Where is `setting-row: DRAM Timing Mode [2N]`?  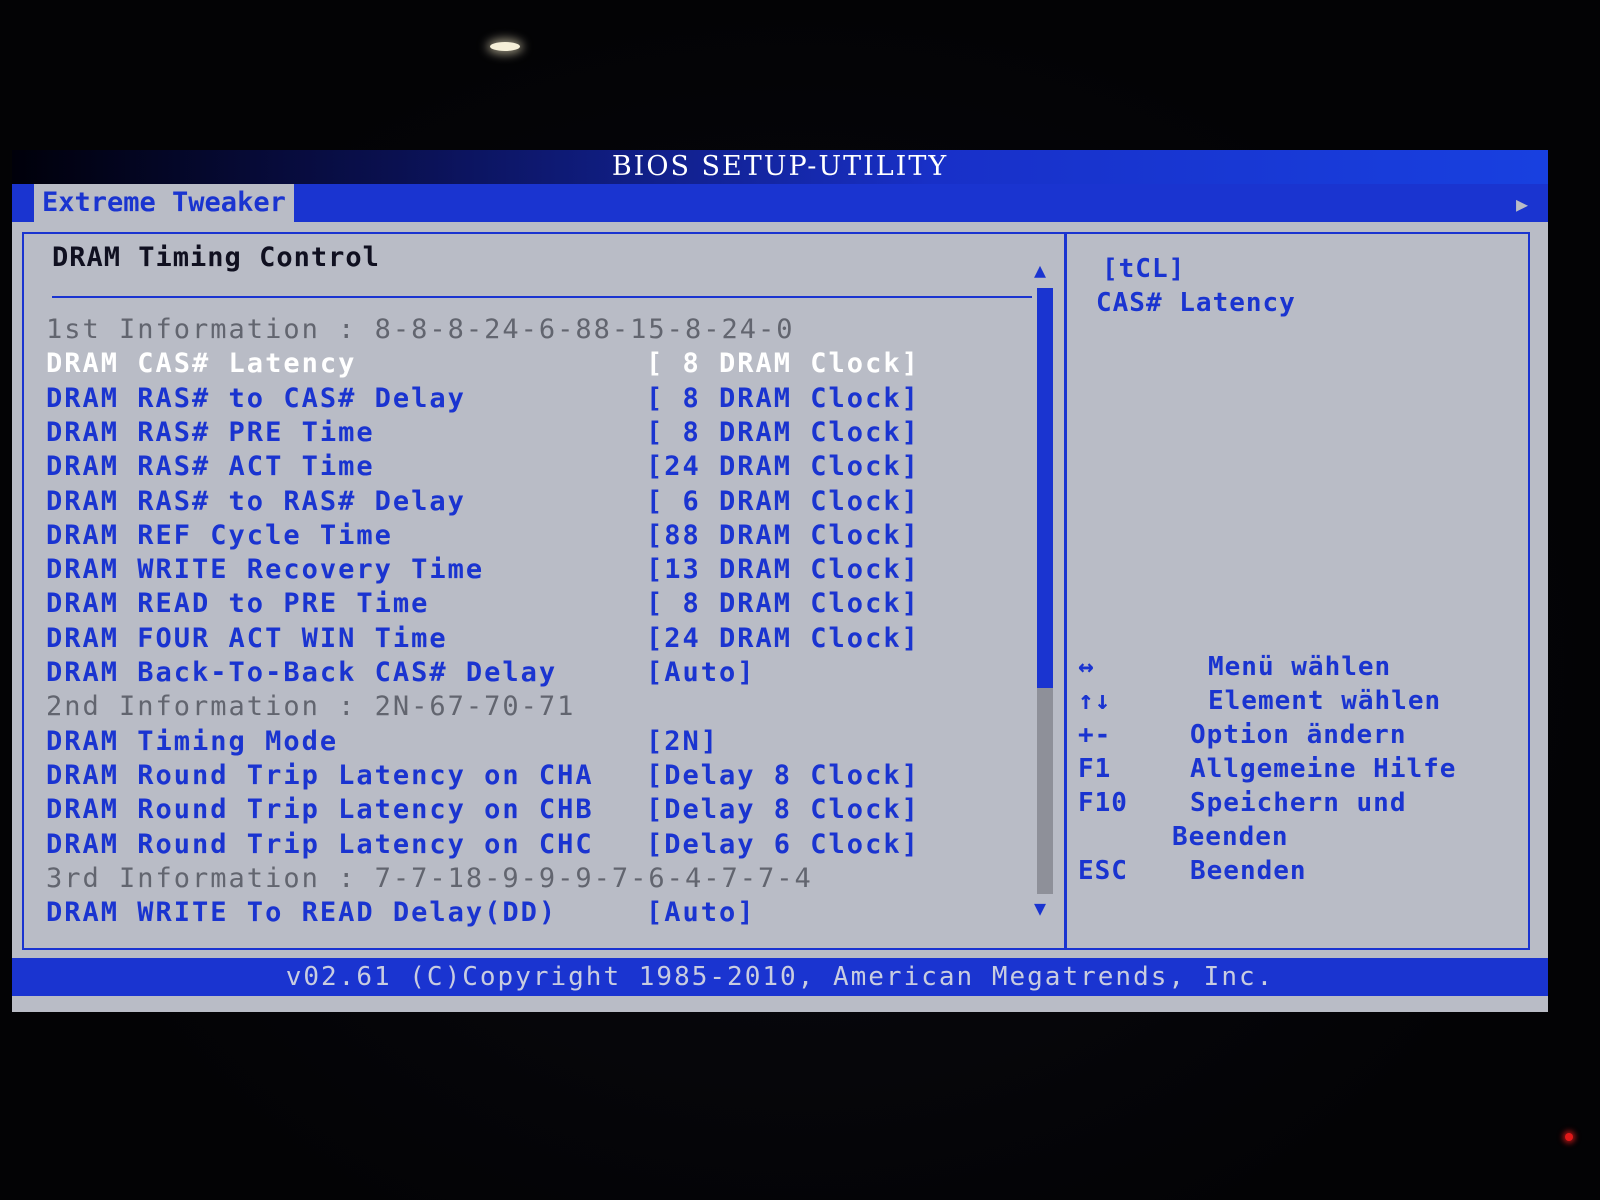 setting-row: DRAM Timing Mode [2N] is located at coordinates (536, 743).